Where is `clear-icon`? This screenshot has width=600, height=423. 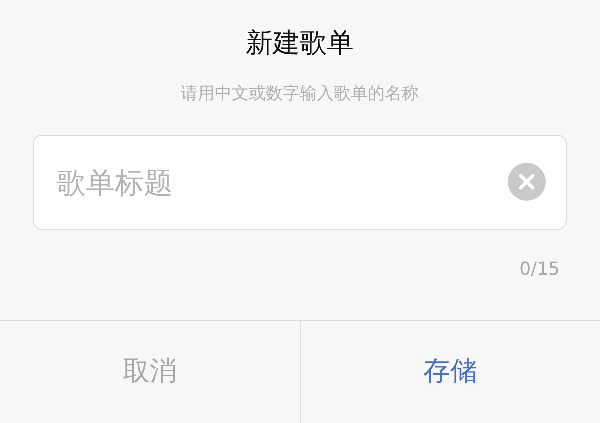 clear-icon is located at coordinates (527, 182).